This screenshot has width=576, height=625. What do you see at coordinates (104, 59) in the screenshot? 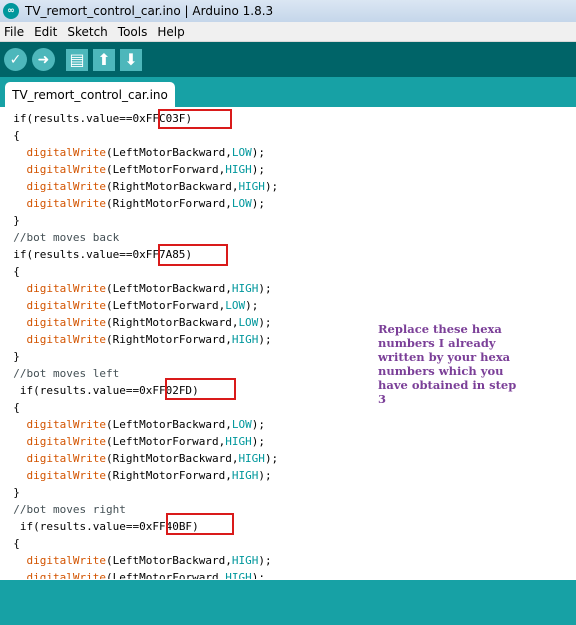
I see `open-button: ⬆` at bounding box center [104, 59].